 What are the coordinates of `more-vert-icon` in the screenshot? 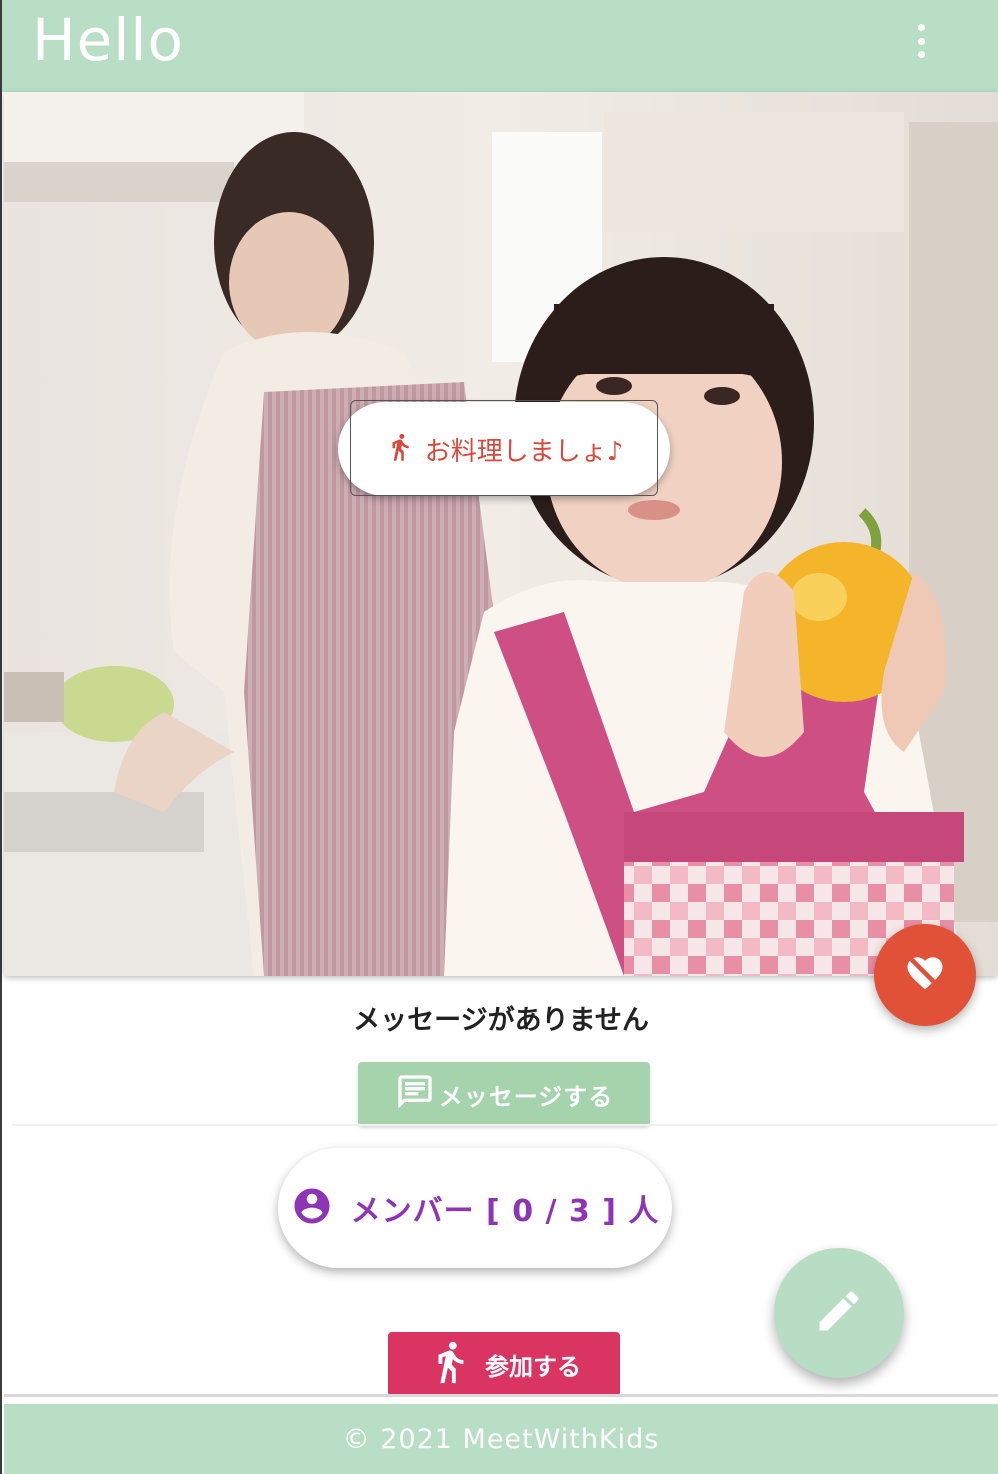 It's located at (921, 41).